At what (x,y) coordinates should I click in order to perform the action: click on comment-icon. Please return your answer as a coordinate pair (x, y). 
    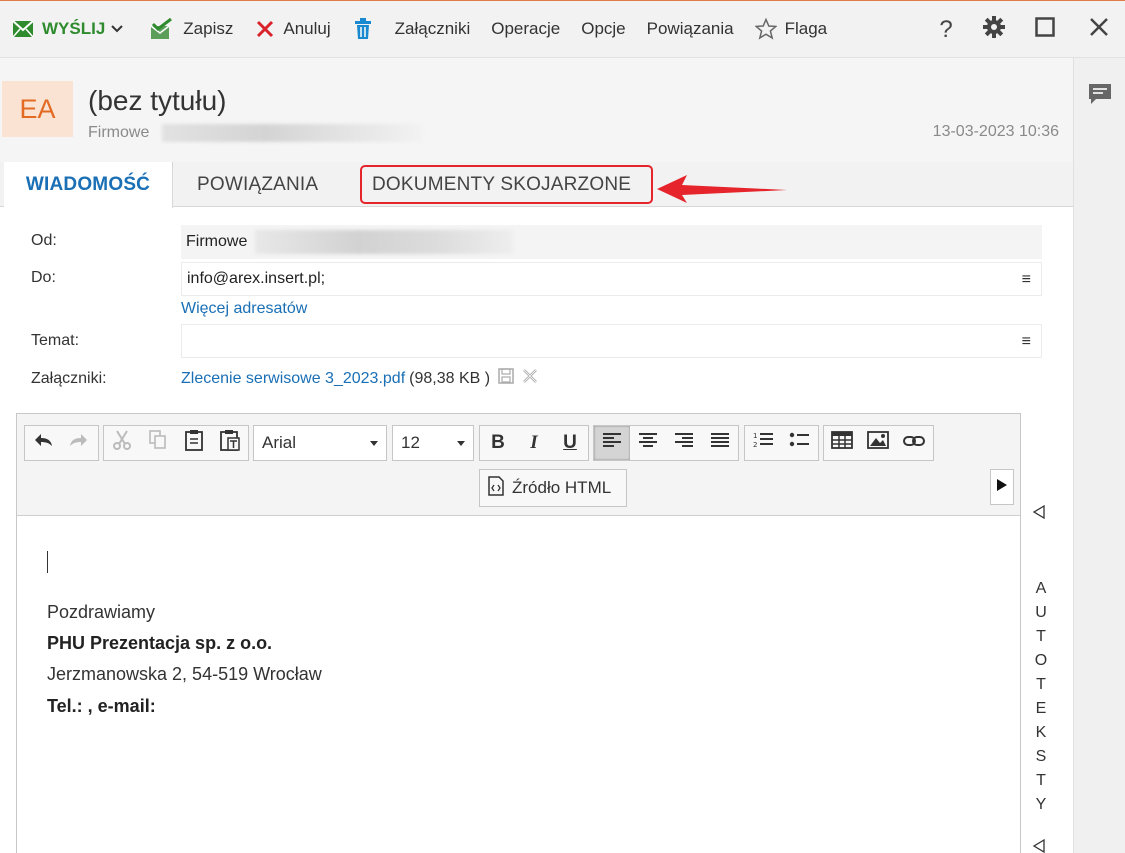
    Looking at the image, I should click on (1100, 96).